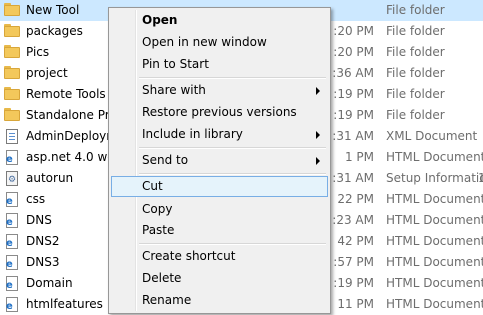 Image resolution: width=483 pixels, height=315 pixels. What do you see at coordinates (158, 230) in the screenshot?
I see `menu-item-label: Paste` at bounding box center [158, 230].